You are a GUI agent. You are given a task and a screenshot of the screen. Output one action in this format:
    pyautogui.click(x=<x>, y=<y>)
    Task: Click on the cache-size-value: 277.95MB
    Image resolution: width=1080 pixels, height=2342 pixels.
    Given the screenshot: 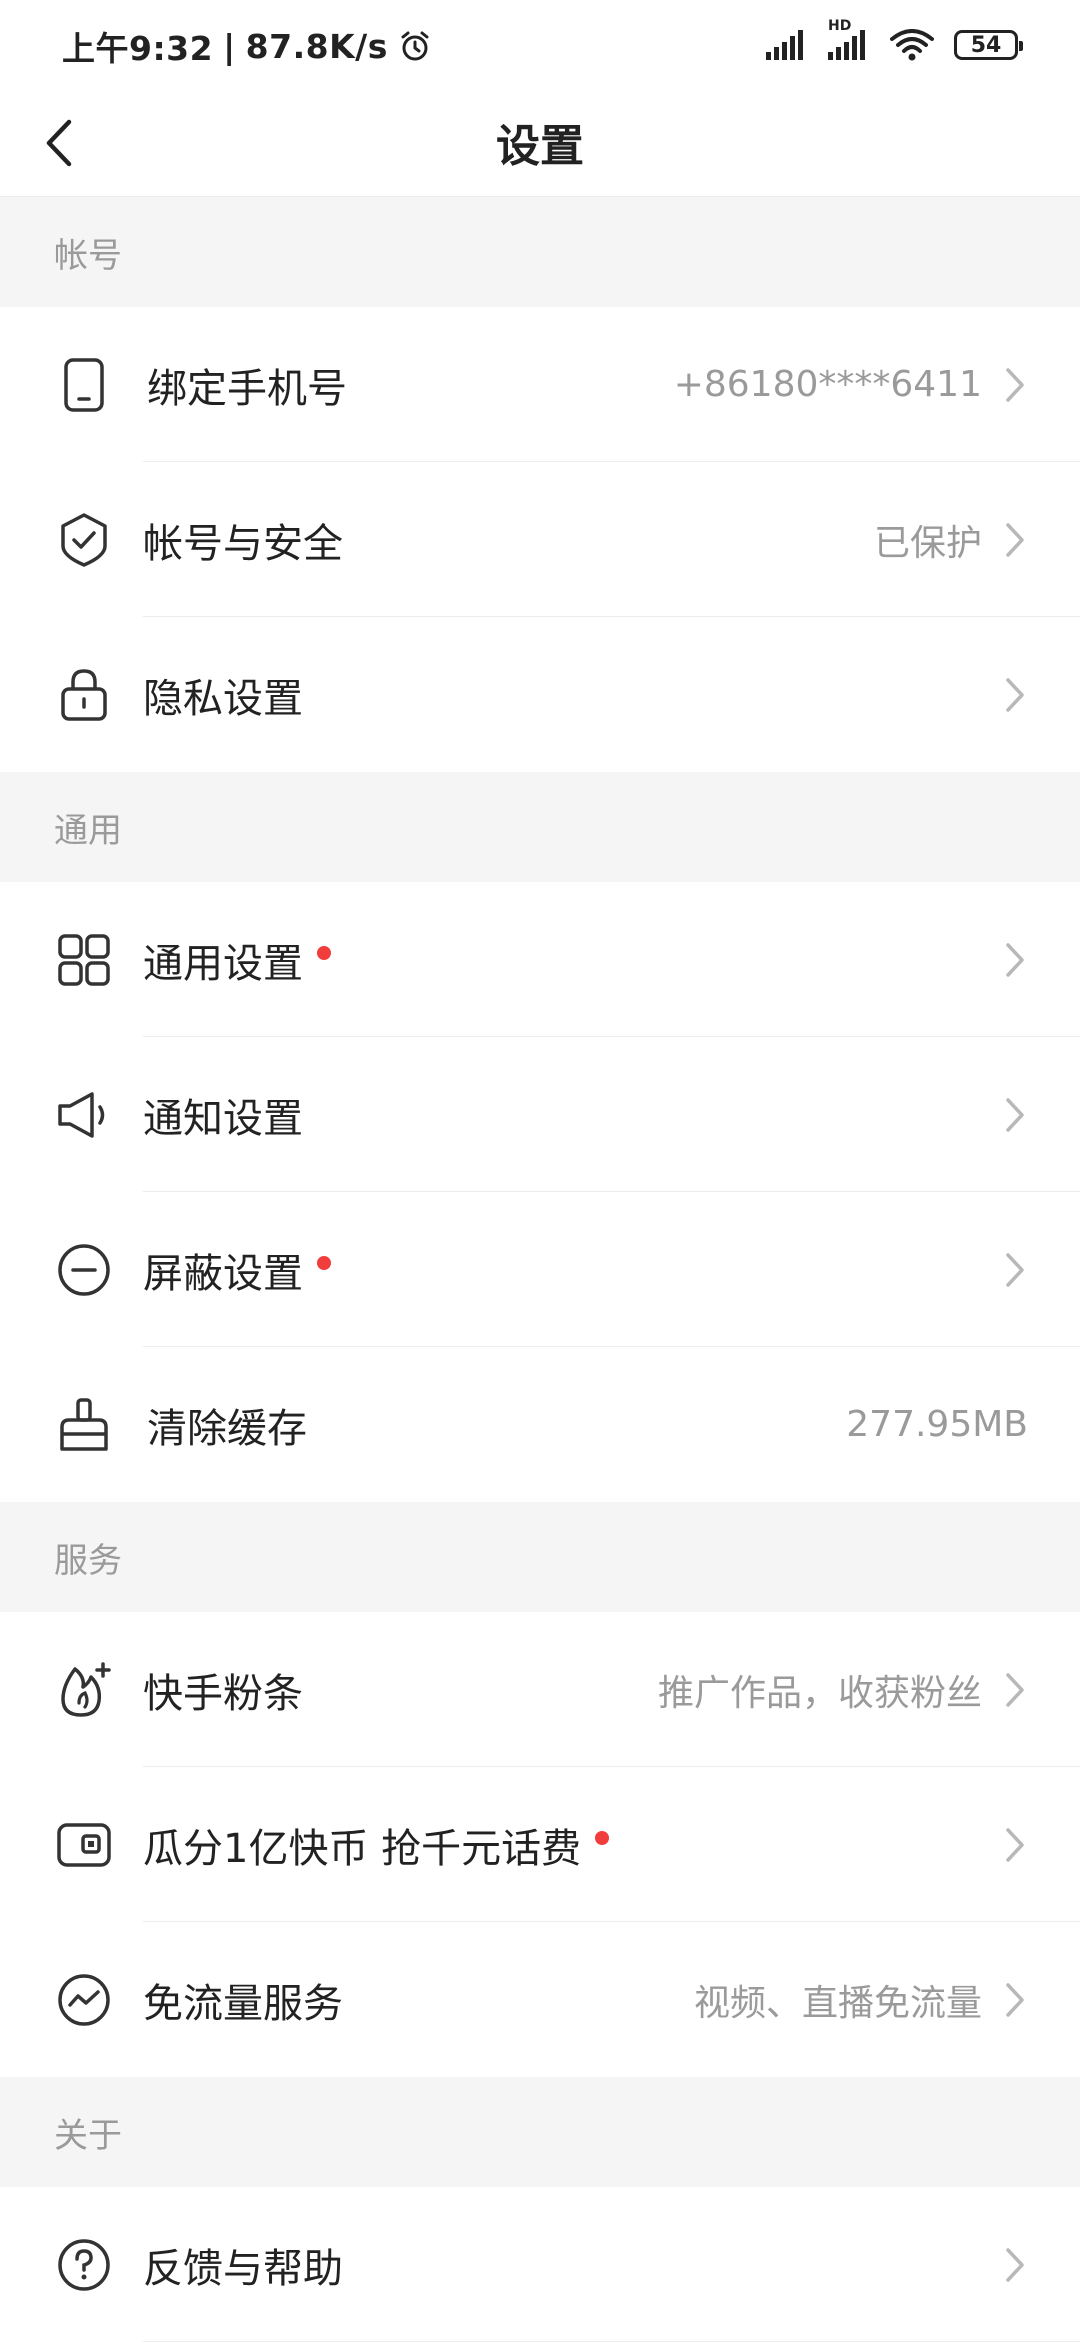 What is the action you would take?
    pyautogui.click(x=937, y=1424)
    